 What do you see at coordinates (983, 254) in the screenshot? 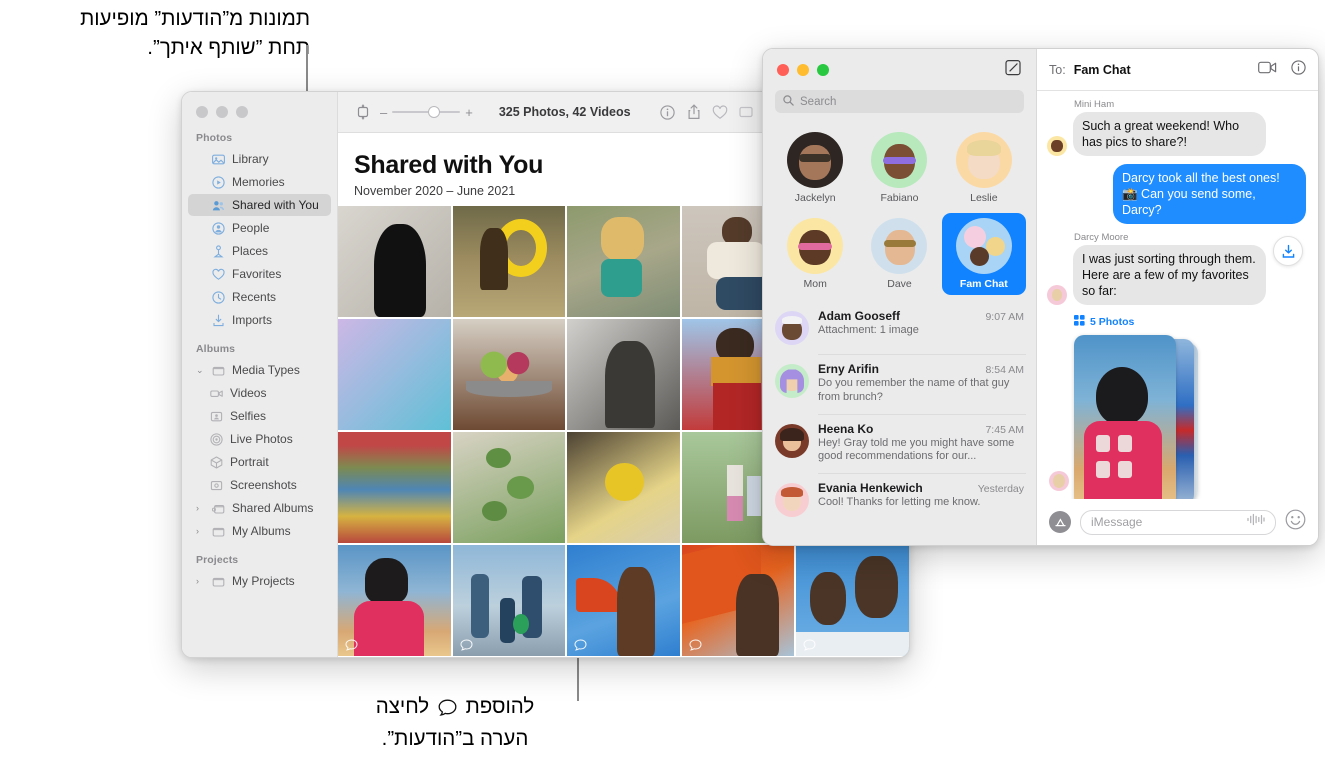
I see `pinned-conversation-fam-chat: Fam Chat` at bounding box center [983, 254].